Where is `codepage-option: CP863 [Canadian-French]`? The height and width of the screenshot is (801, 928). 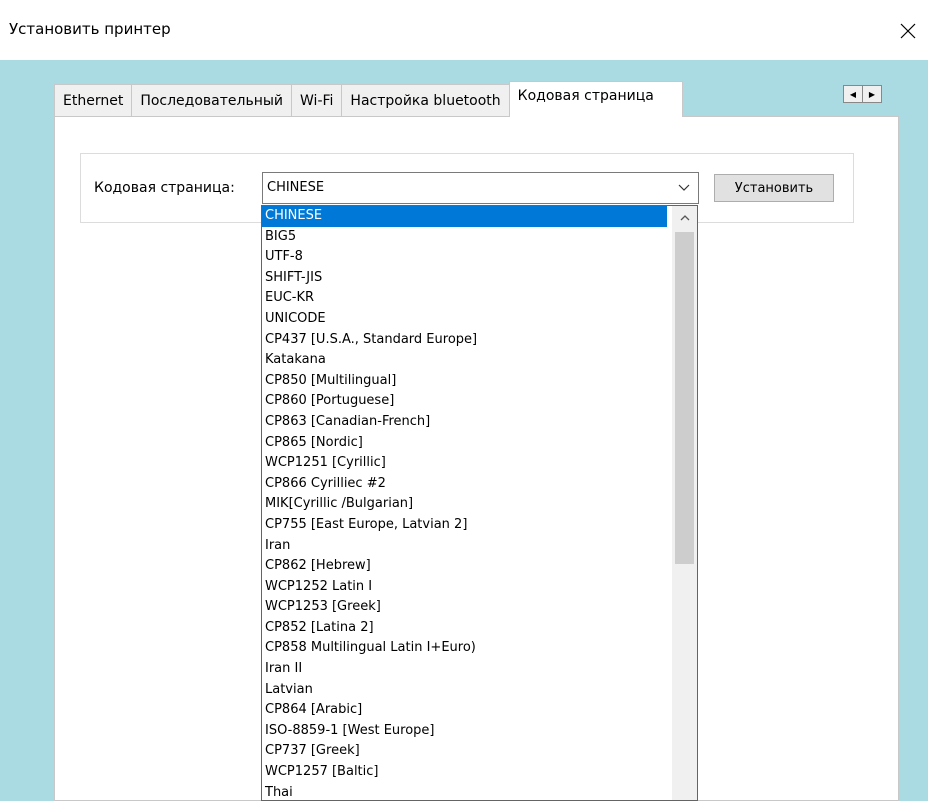
codepage-option: CP863 [Canadian-French] is located at coordinates (464, 422).